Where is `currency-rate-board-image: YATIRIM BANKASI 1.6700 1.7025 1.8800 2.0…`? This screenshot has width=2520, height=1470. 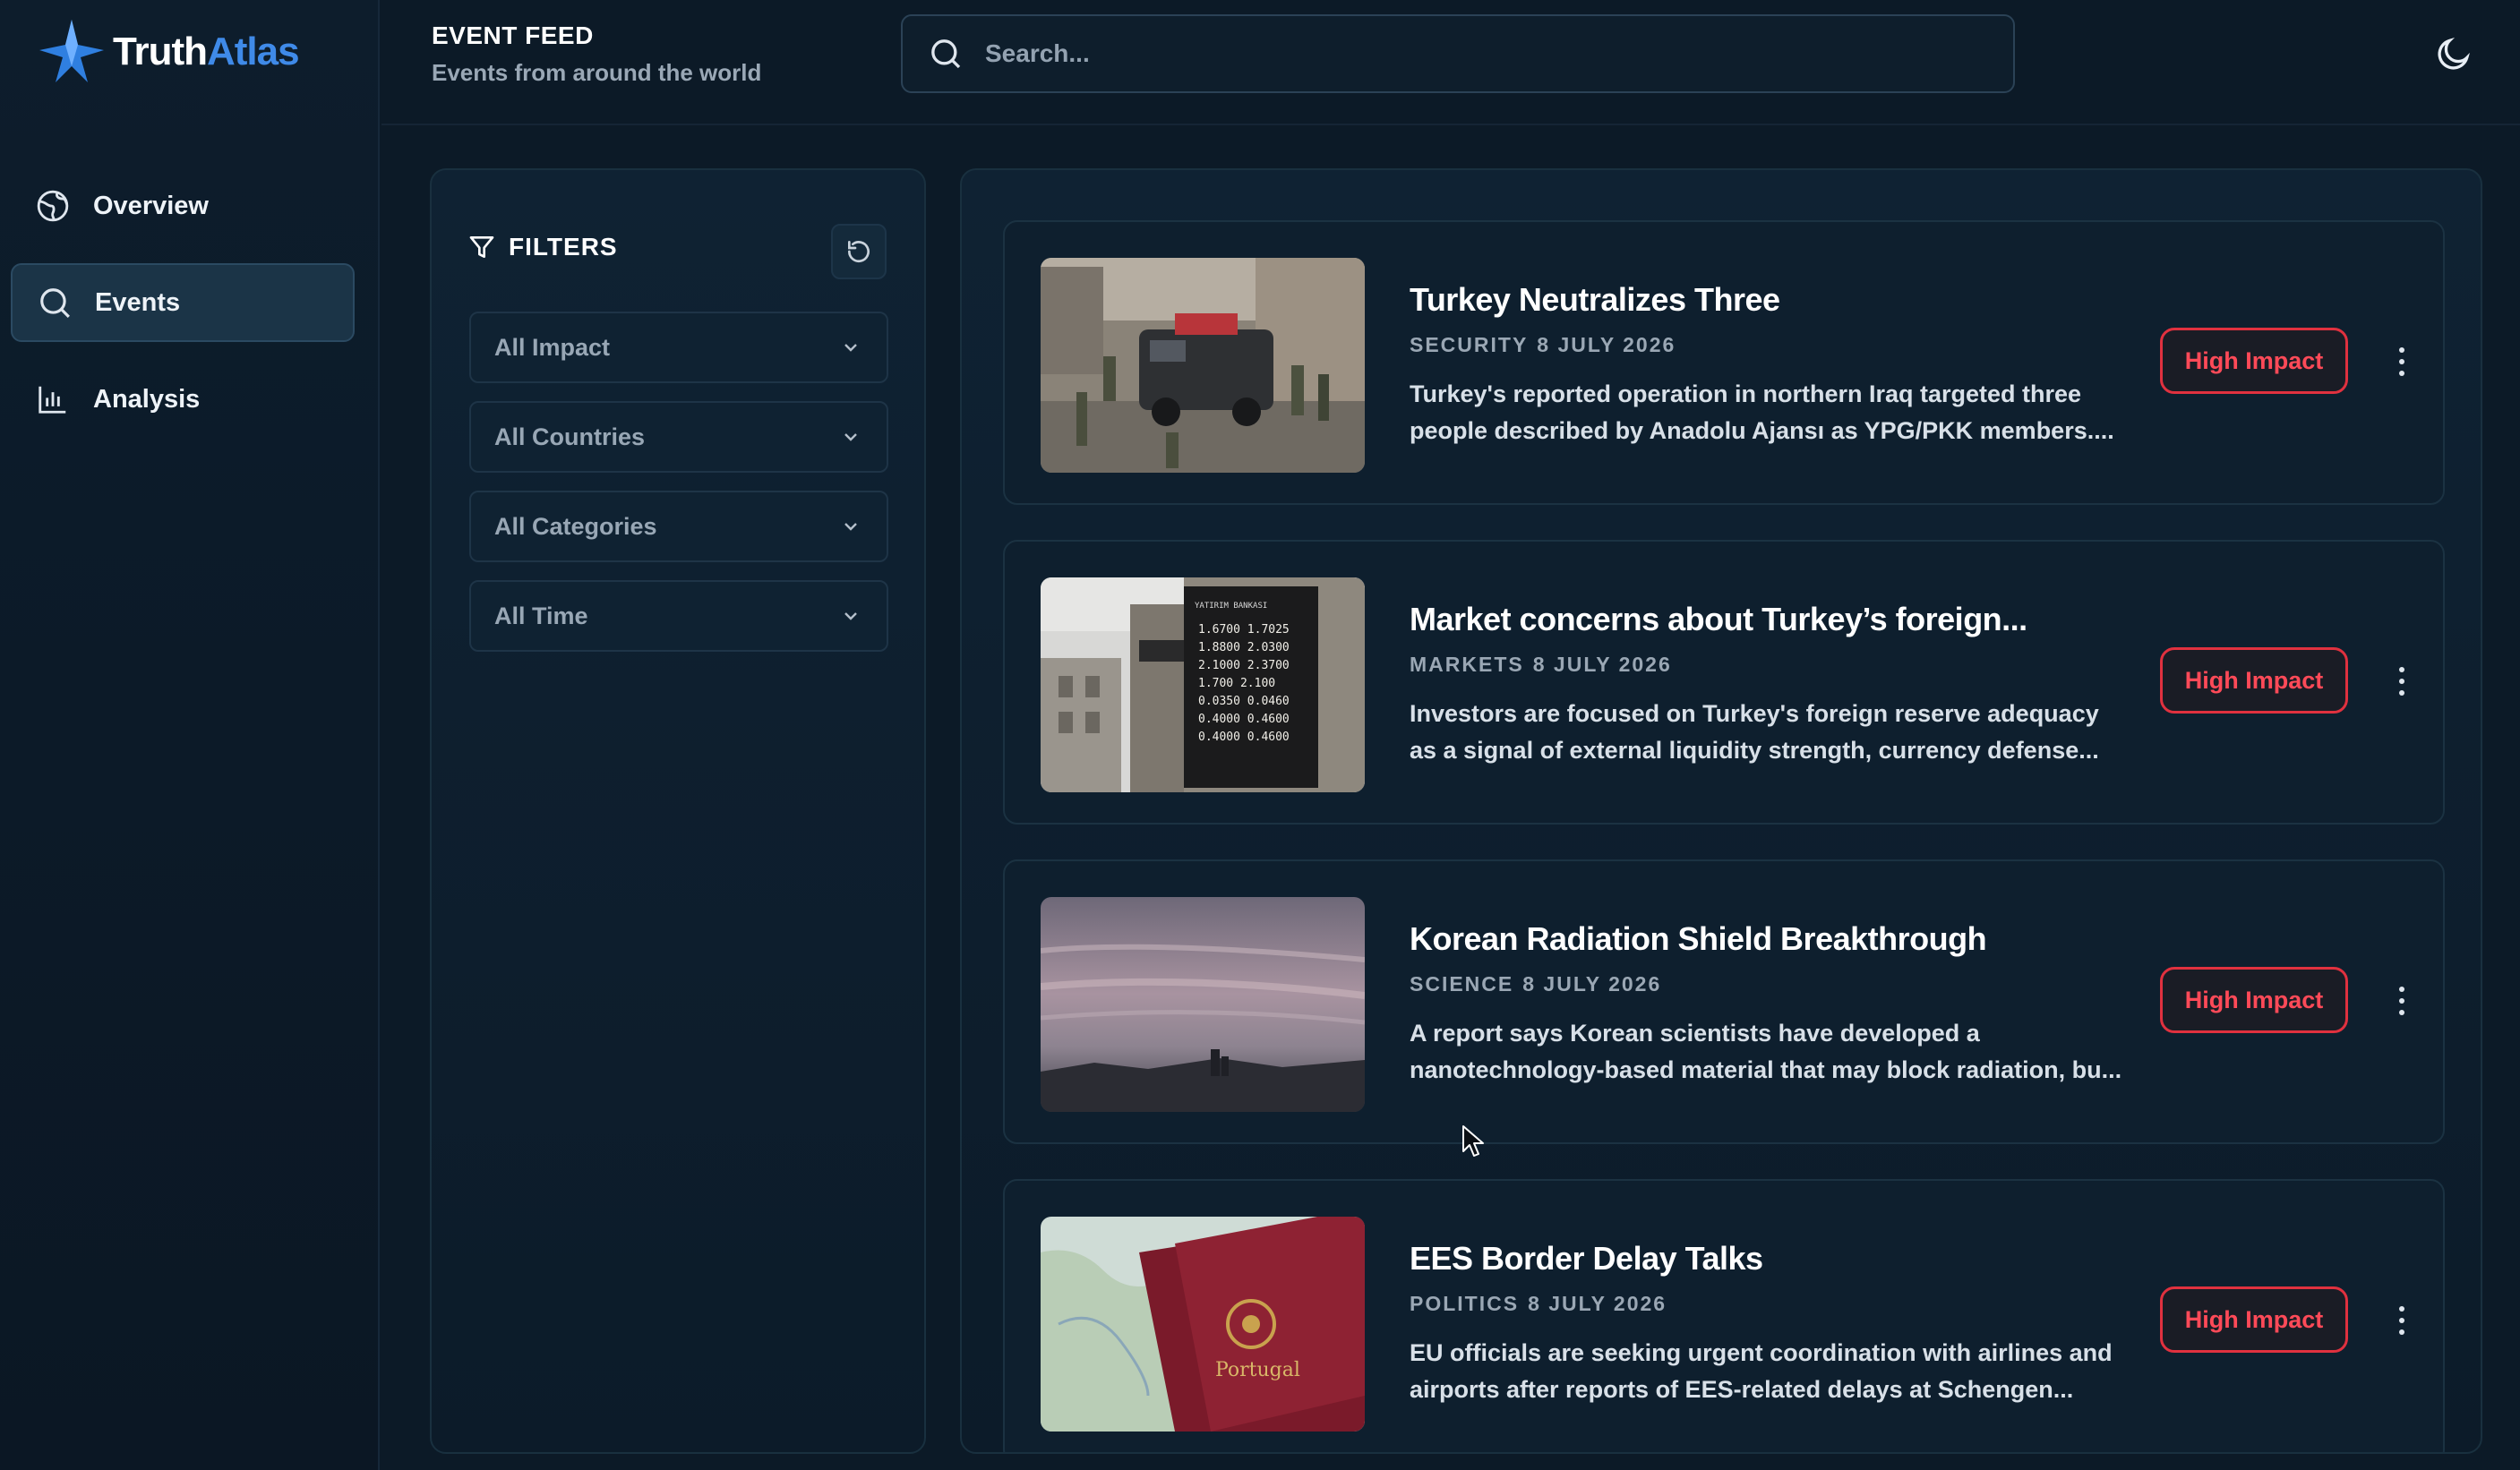 currency-rate-board-image: YATIRIM BANKASI 1.6700 1.7025 1.8800 2.0… is located at coordinates (1203, 684).